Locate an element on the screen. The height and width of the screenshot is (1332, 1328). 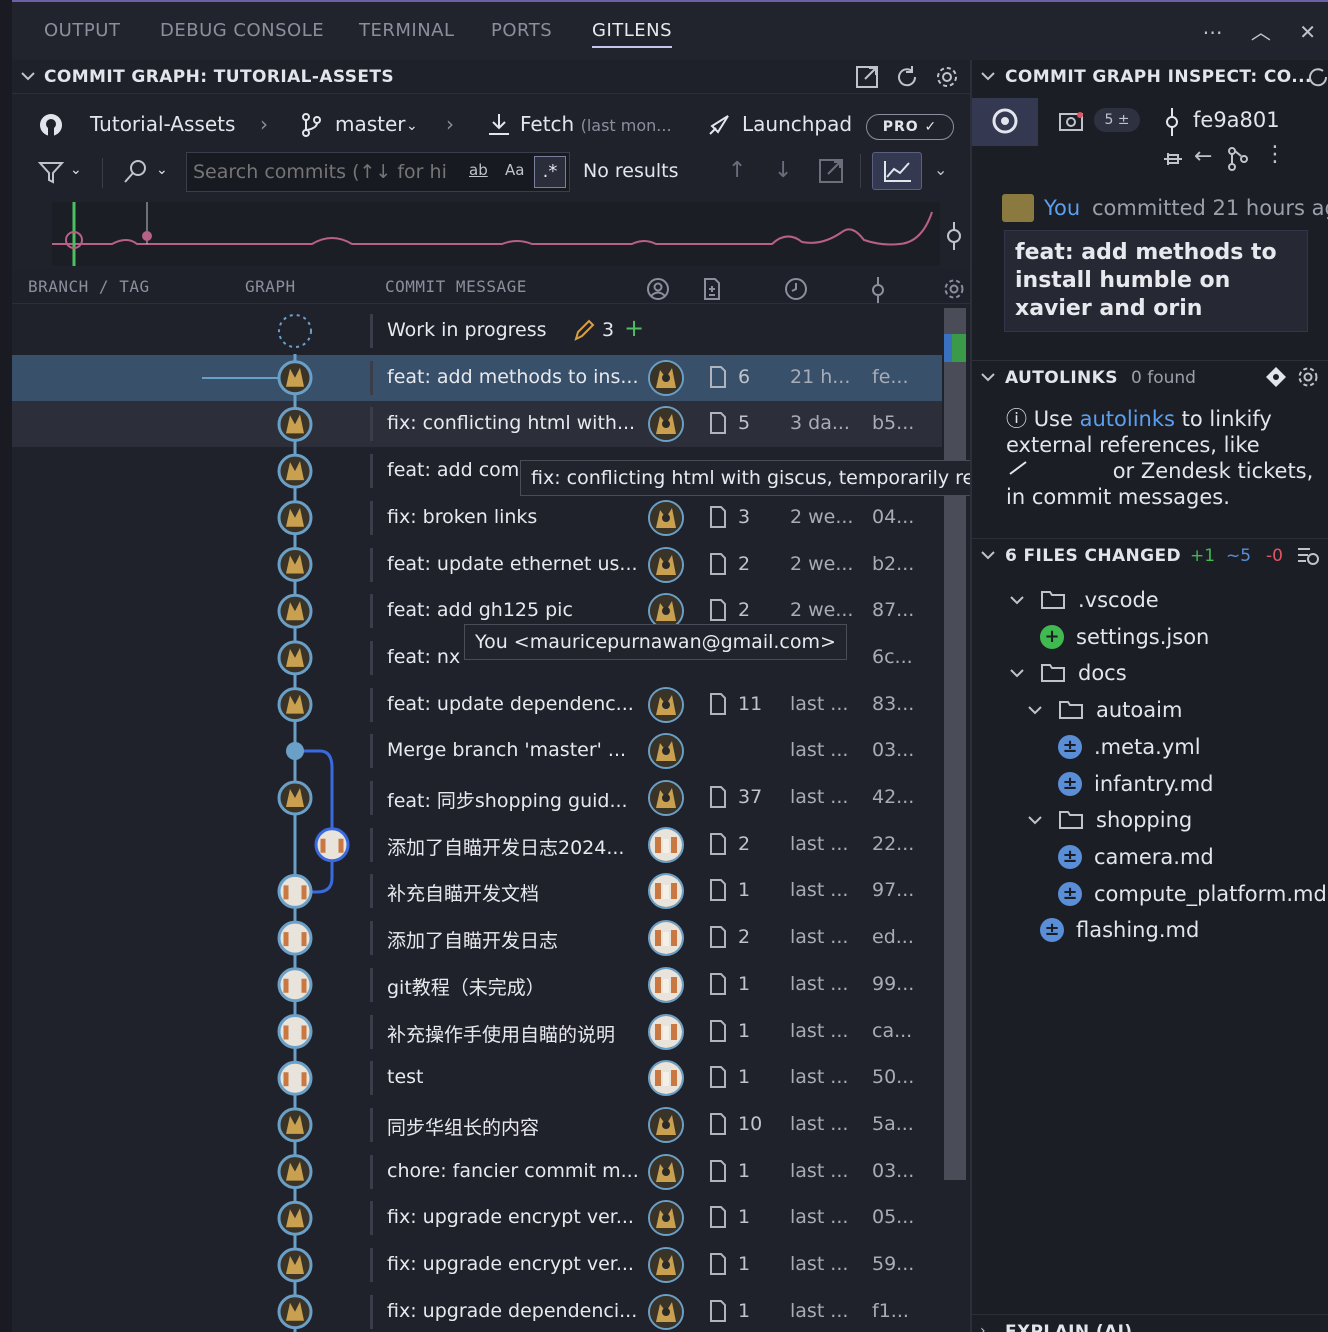
open-results-icon is located at coordinates (831, 174).